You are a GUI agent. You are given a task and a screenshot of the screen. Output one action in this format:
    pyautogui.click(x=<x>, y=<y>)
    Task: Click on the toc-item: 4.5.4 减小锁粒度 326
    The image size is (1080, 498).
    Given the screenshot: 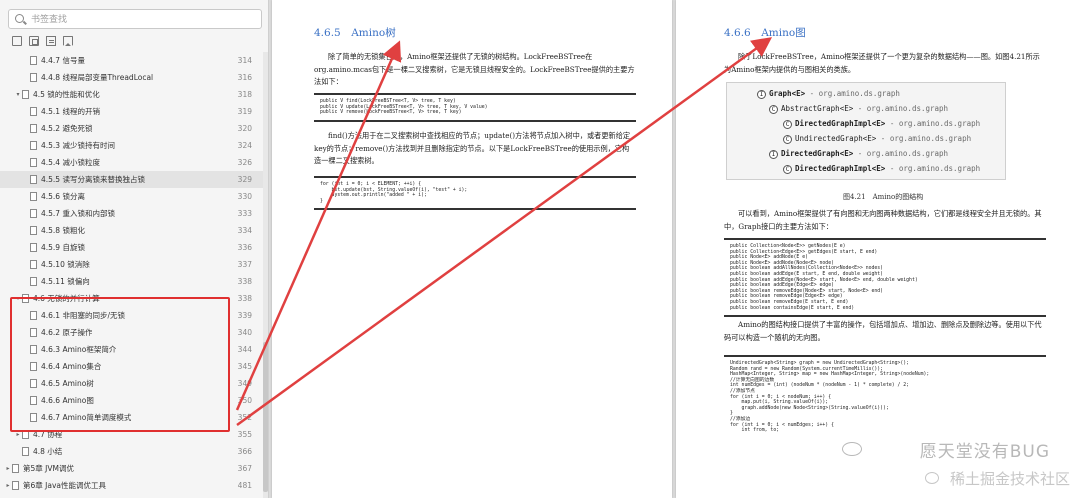 What is the action you would take?
    pyautogui.click(x=132, y=162)
    